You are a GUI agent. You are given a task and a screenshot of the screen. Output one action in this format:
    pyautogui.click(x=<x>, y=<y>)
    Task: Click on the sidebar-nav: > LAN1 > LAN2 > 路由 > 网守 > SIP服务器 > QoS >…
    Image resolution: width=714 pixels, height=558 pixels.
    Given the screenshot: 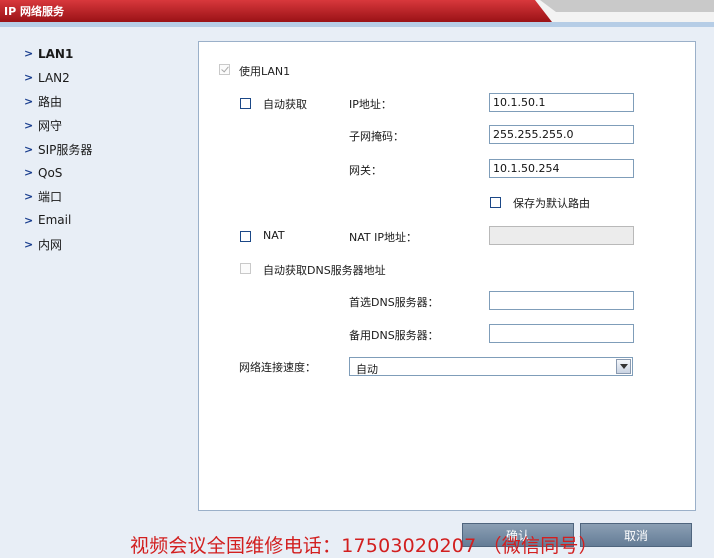 What is the action you would take?
    pyautogui.click(x=99, y=149)
    